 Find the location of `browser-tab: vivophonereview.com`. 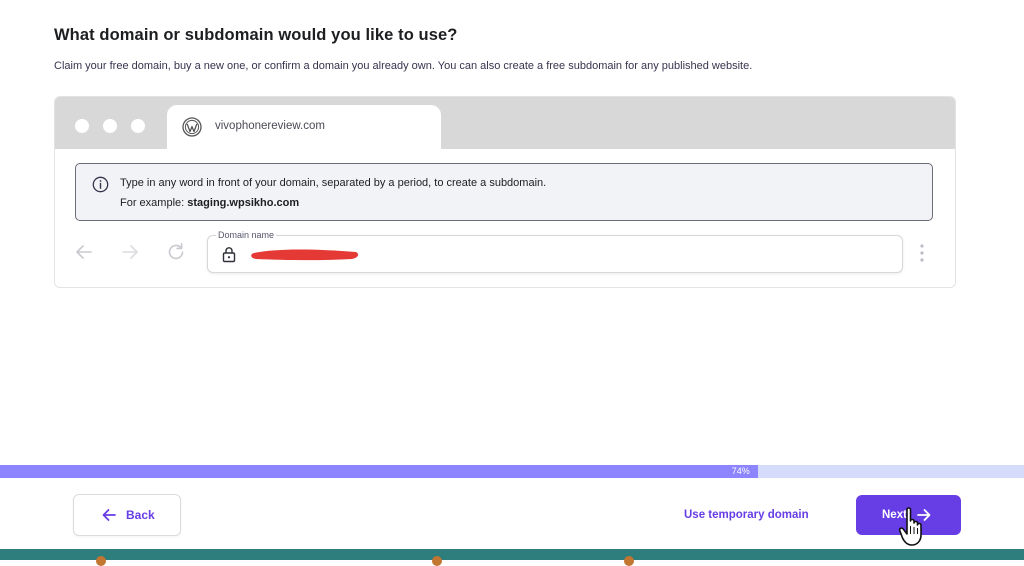

browser-tab: vivophonereview.com is located at coordinates (304, 127).